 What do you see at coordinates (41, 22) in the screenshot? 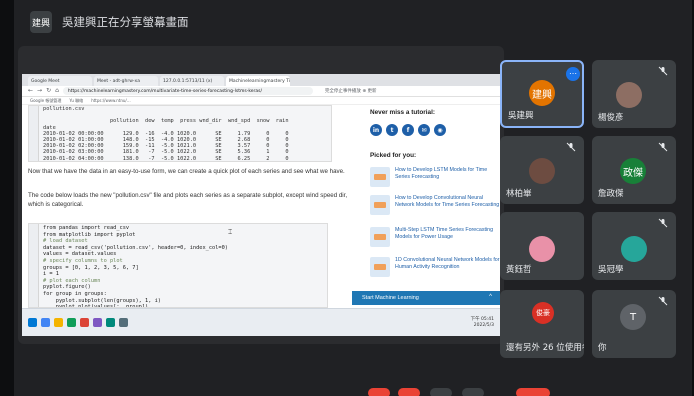
I see `presenter-chip: 建興` at bounding box center [41, 22].